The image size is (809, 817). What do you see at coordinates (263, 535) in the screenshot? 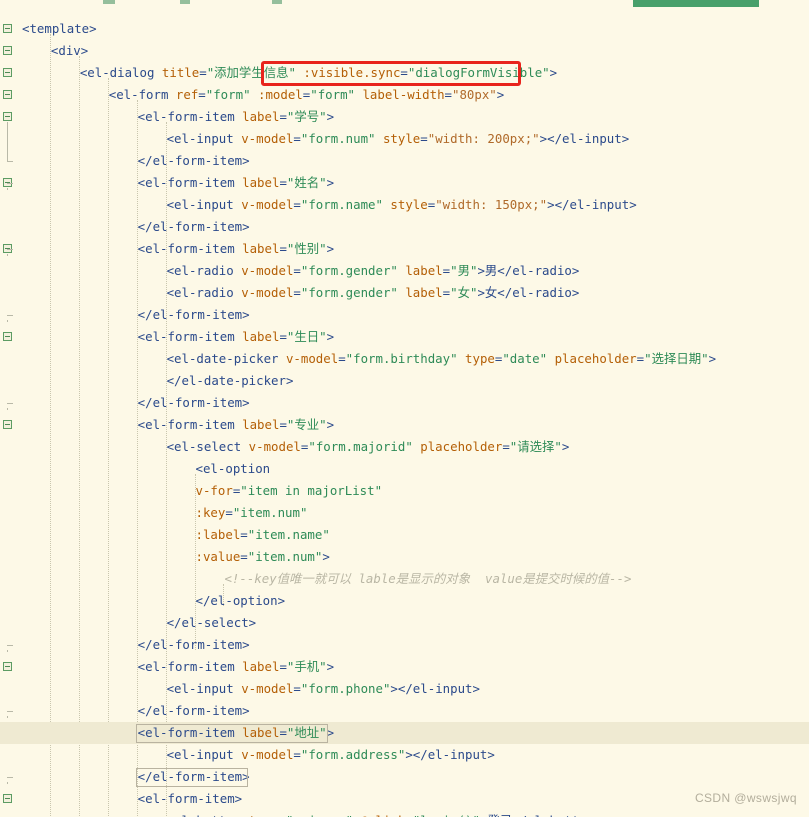
I see `code-line: :label="item.name"` at bounding box center [263, 535].